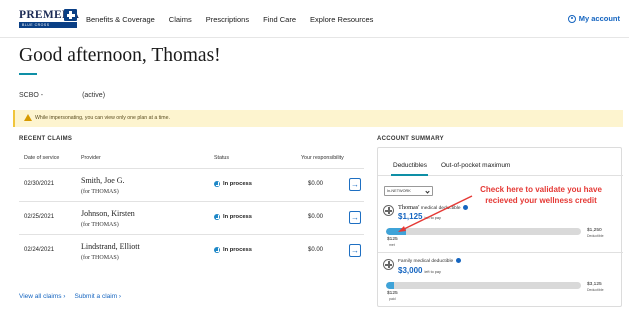 This screenshot has width=629, height=324. I want to click on header-responsibility: Your responsibility, so click(322, 158).